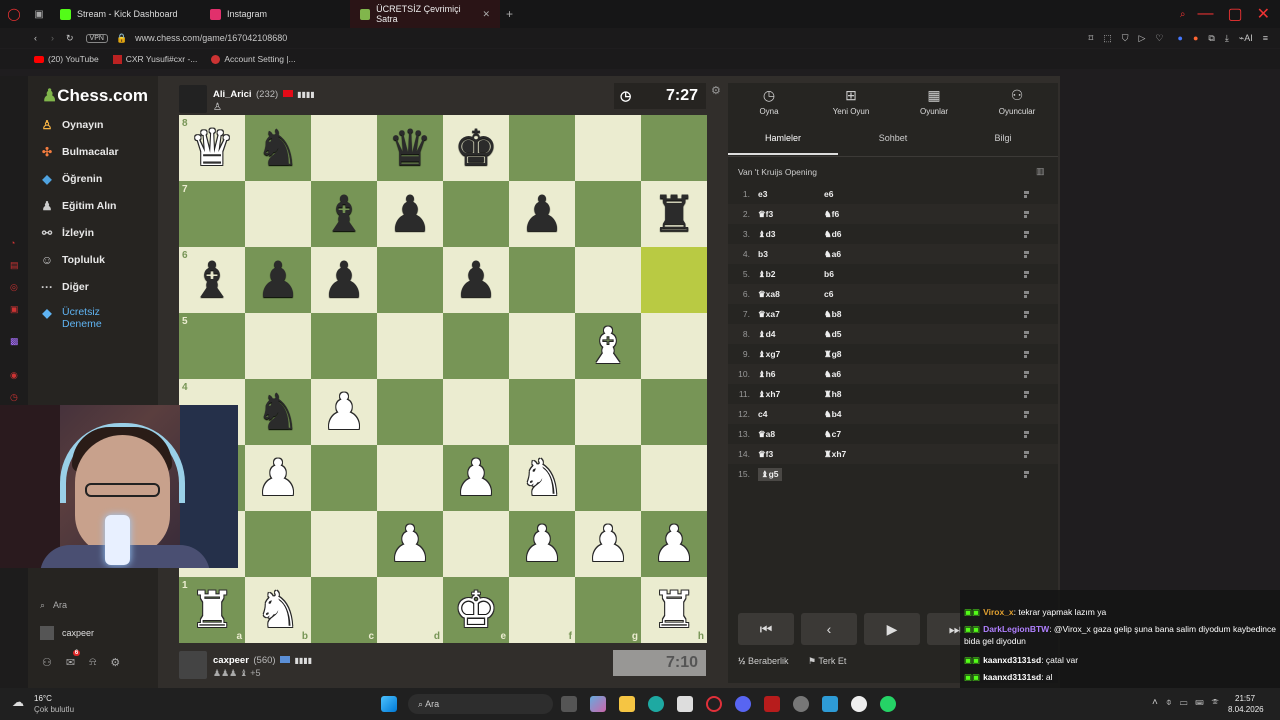  I want to click on square-e3: ♟, so click(476, 478).